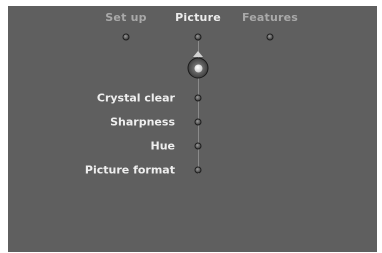 The image size is (382, 253). I want to click on menu-item-sharpness-dot-icon, so click(198, 122).